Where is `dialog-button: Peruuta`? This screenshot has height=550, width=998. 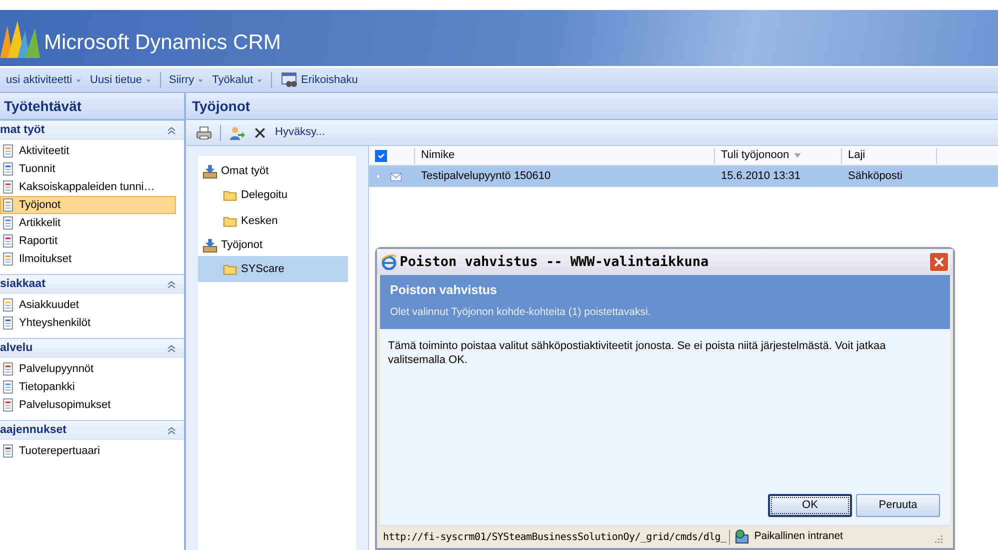 dialog-button: Peruuta is located at coordinates (898, 505).